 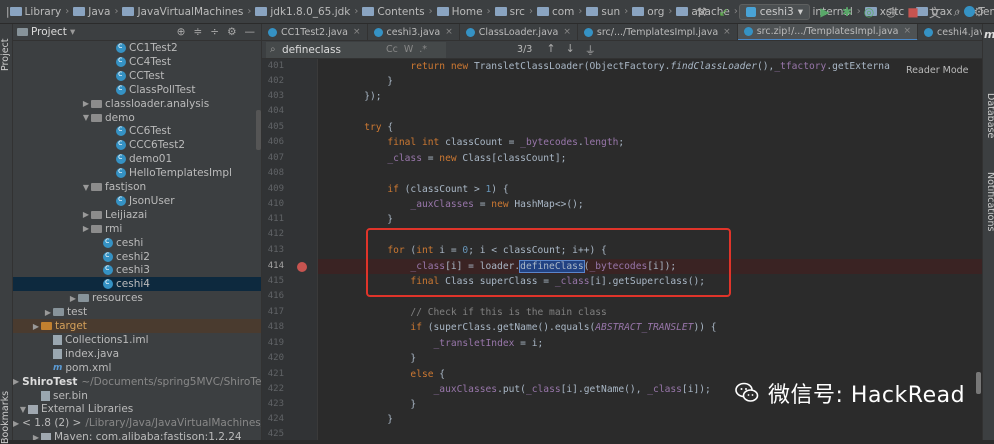 What do you see at coordinates (258, 130) in the screenshot?
I see `project-scrollbar` at bounding box center [258, 130].